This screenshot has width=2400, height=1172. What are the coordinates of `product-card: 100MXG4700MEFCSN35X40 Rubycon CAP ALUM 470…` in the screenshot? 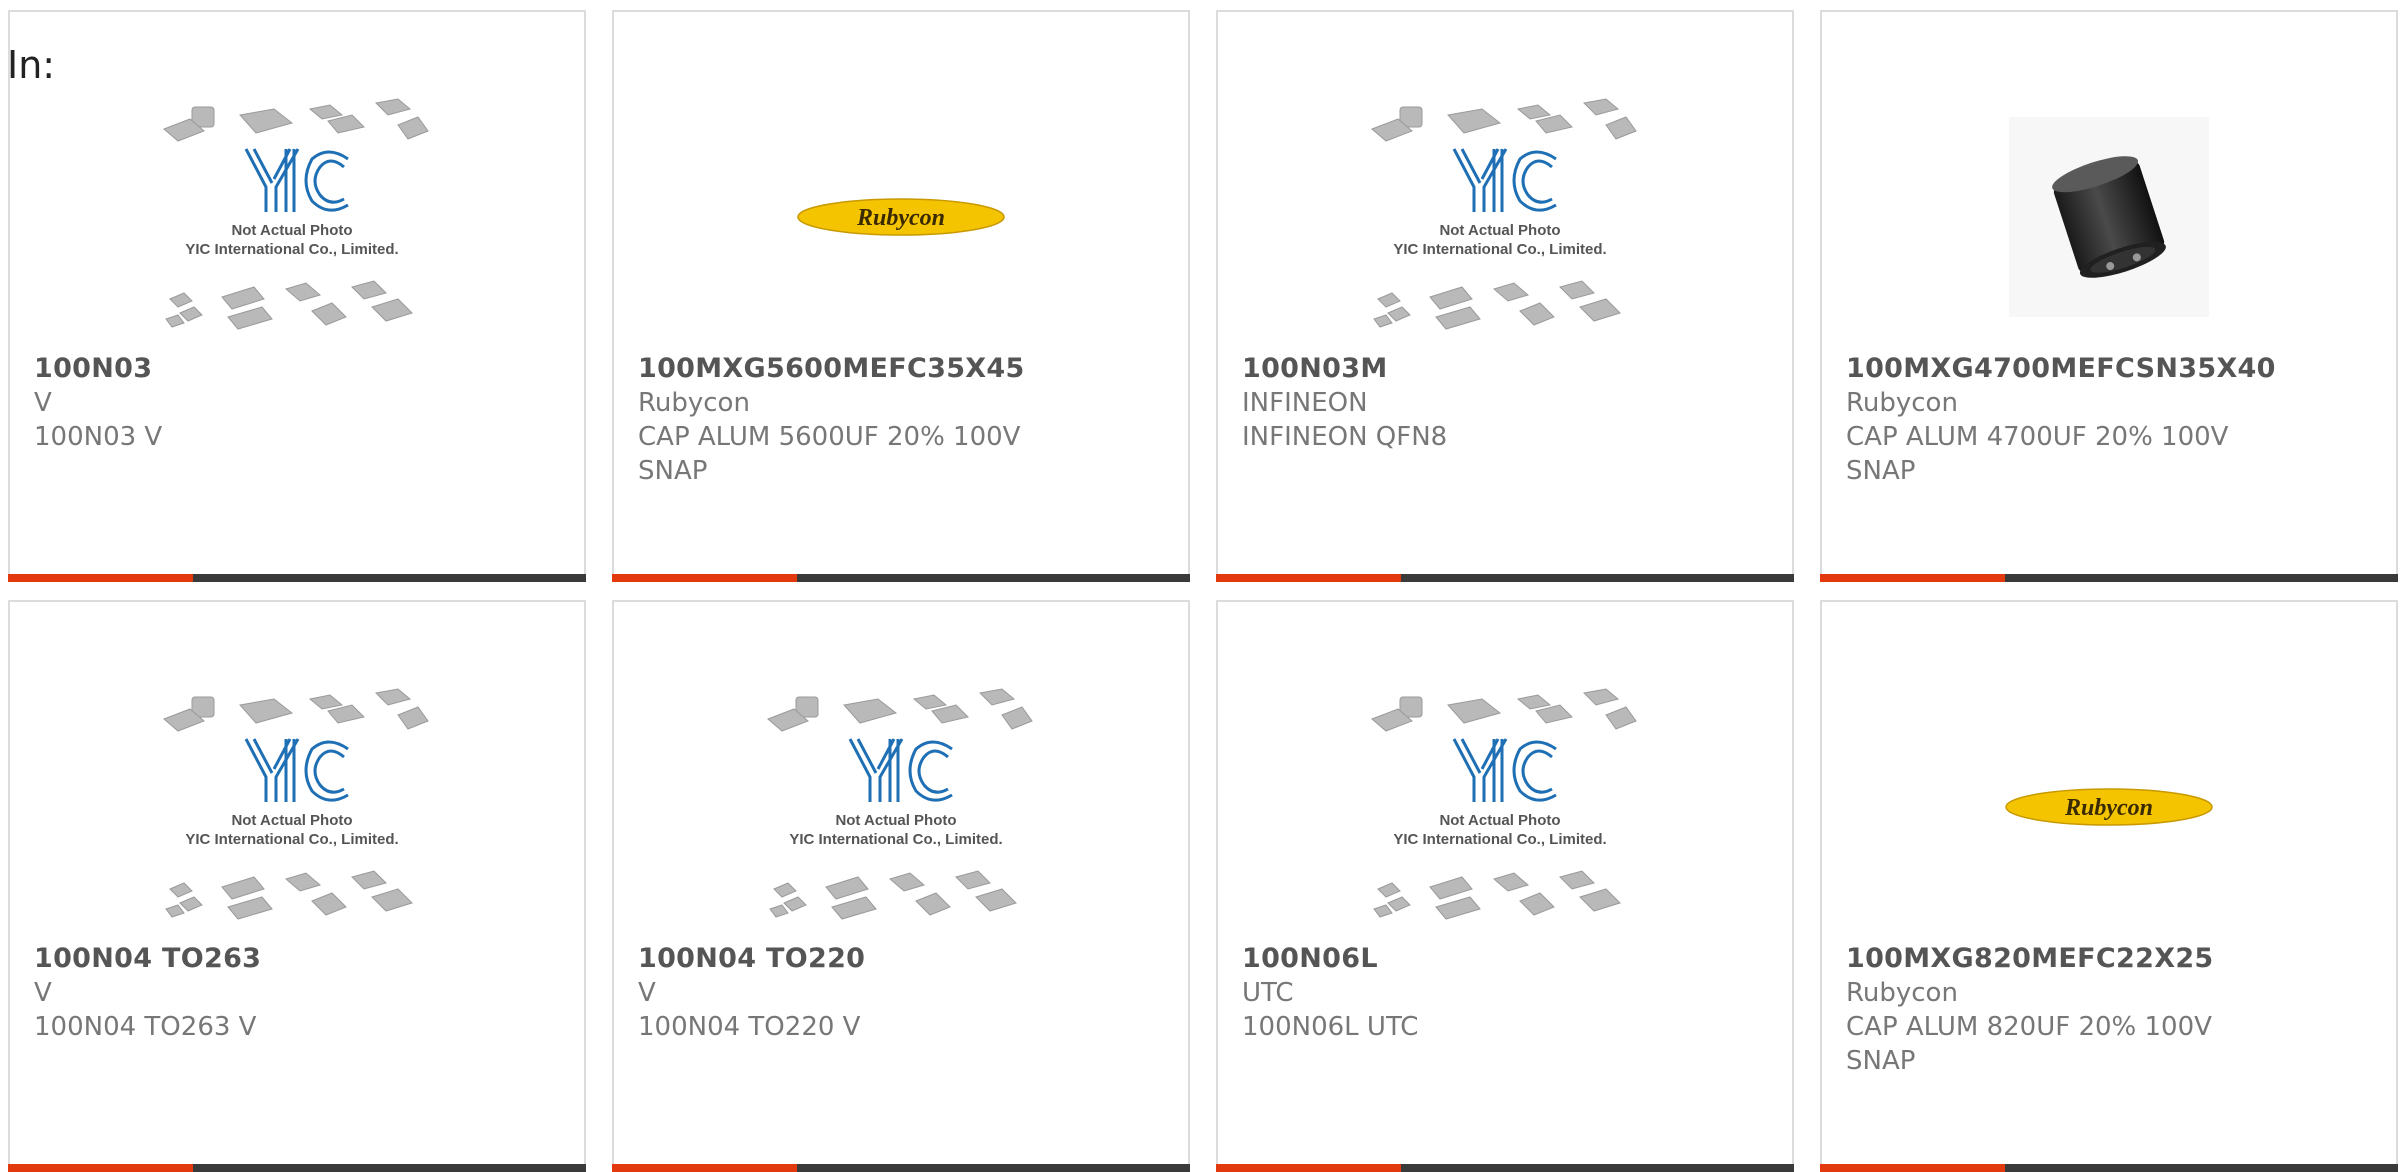 It's located at (2109, 296).